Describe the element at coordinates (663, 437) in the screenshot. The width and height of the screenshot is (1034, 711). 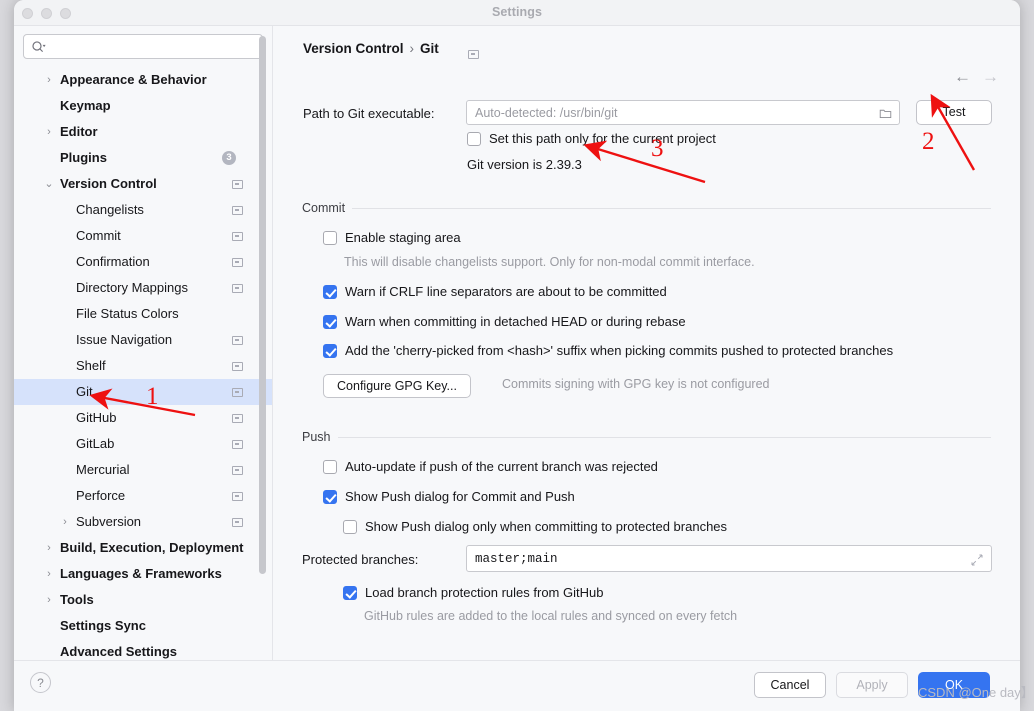
I see `push-group-divider` at that location.